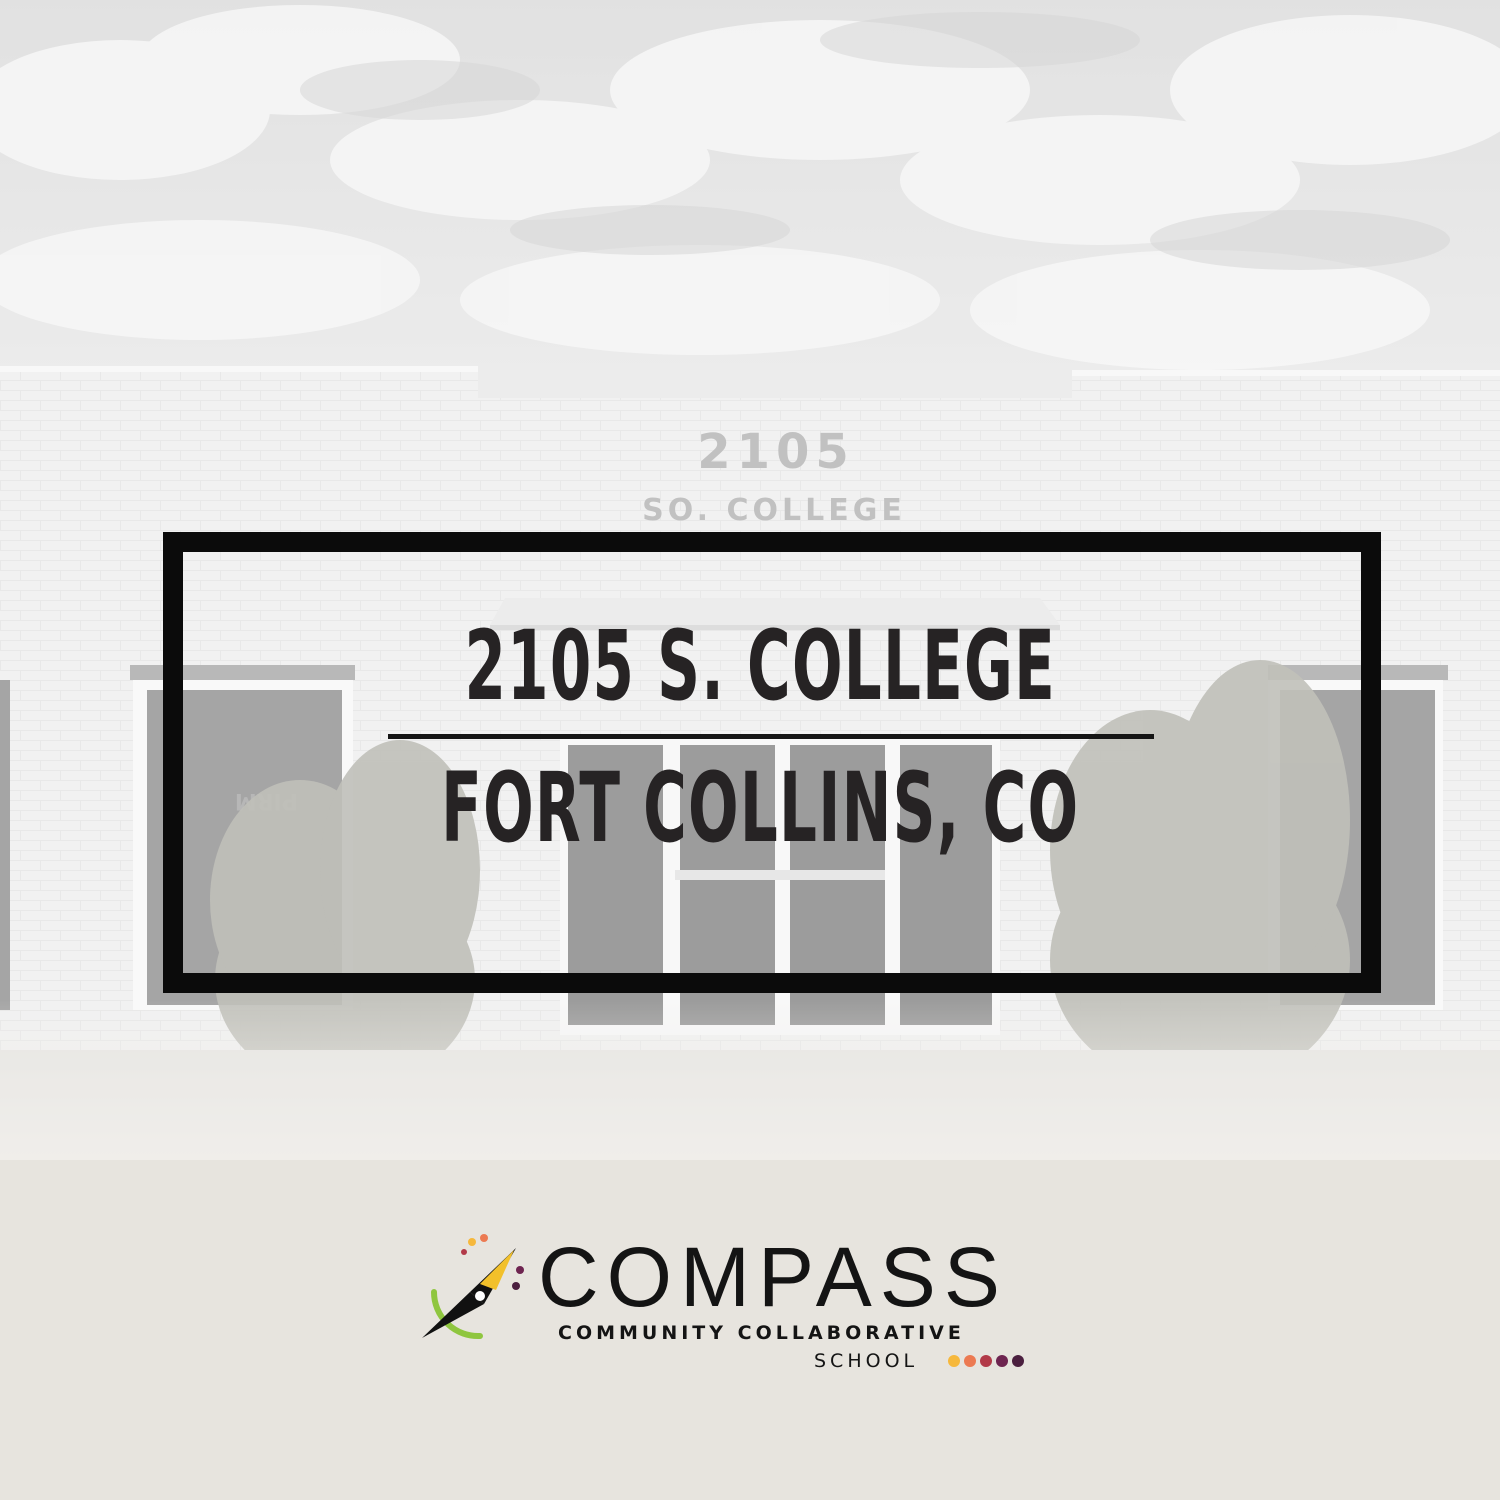 The width and height of the screenshot is (1500, 1500). I want to click on city-line: FORT COLLINS, CO, so click(760, 808).